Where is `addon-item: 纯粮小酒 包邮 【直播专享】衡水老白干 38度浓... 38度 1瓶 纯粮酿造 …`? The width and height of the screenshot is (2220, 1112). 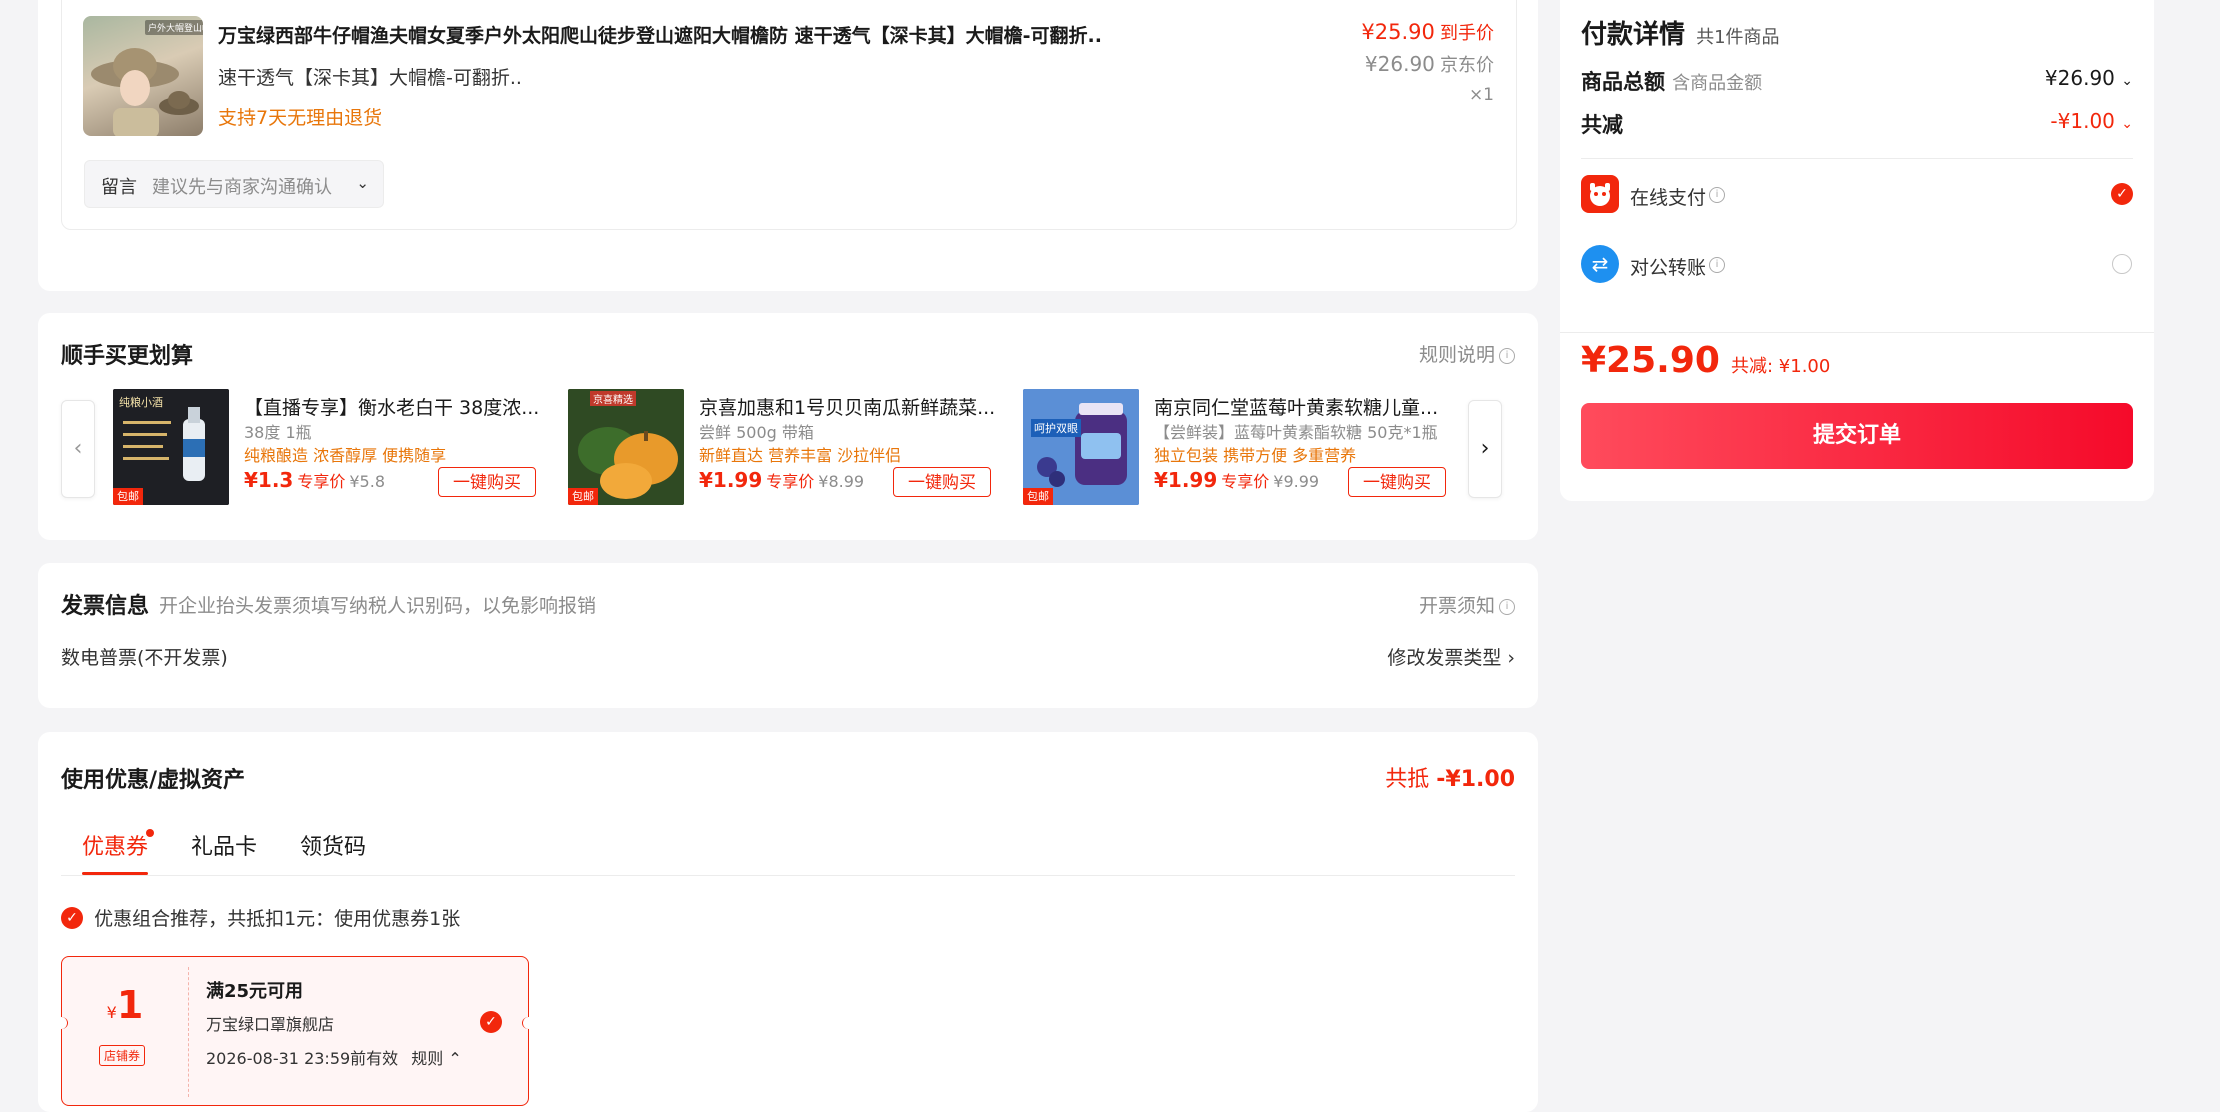 addon-item: 纯粮小酒 包邮 【直播专享】衡水老白干 38度浓... 38度 1瓶 纯粮酿造 … is located at coordinates (328, 448).